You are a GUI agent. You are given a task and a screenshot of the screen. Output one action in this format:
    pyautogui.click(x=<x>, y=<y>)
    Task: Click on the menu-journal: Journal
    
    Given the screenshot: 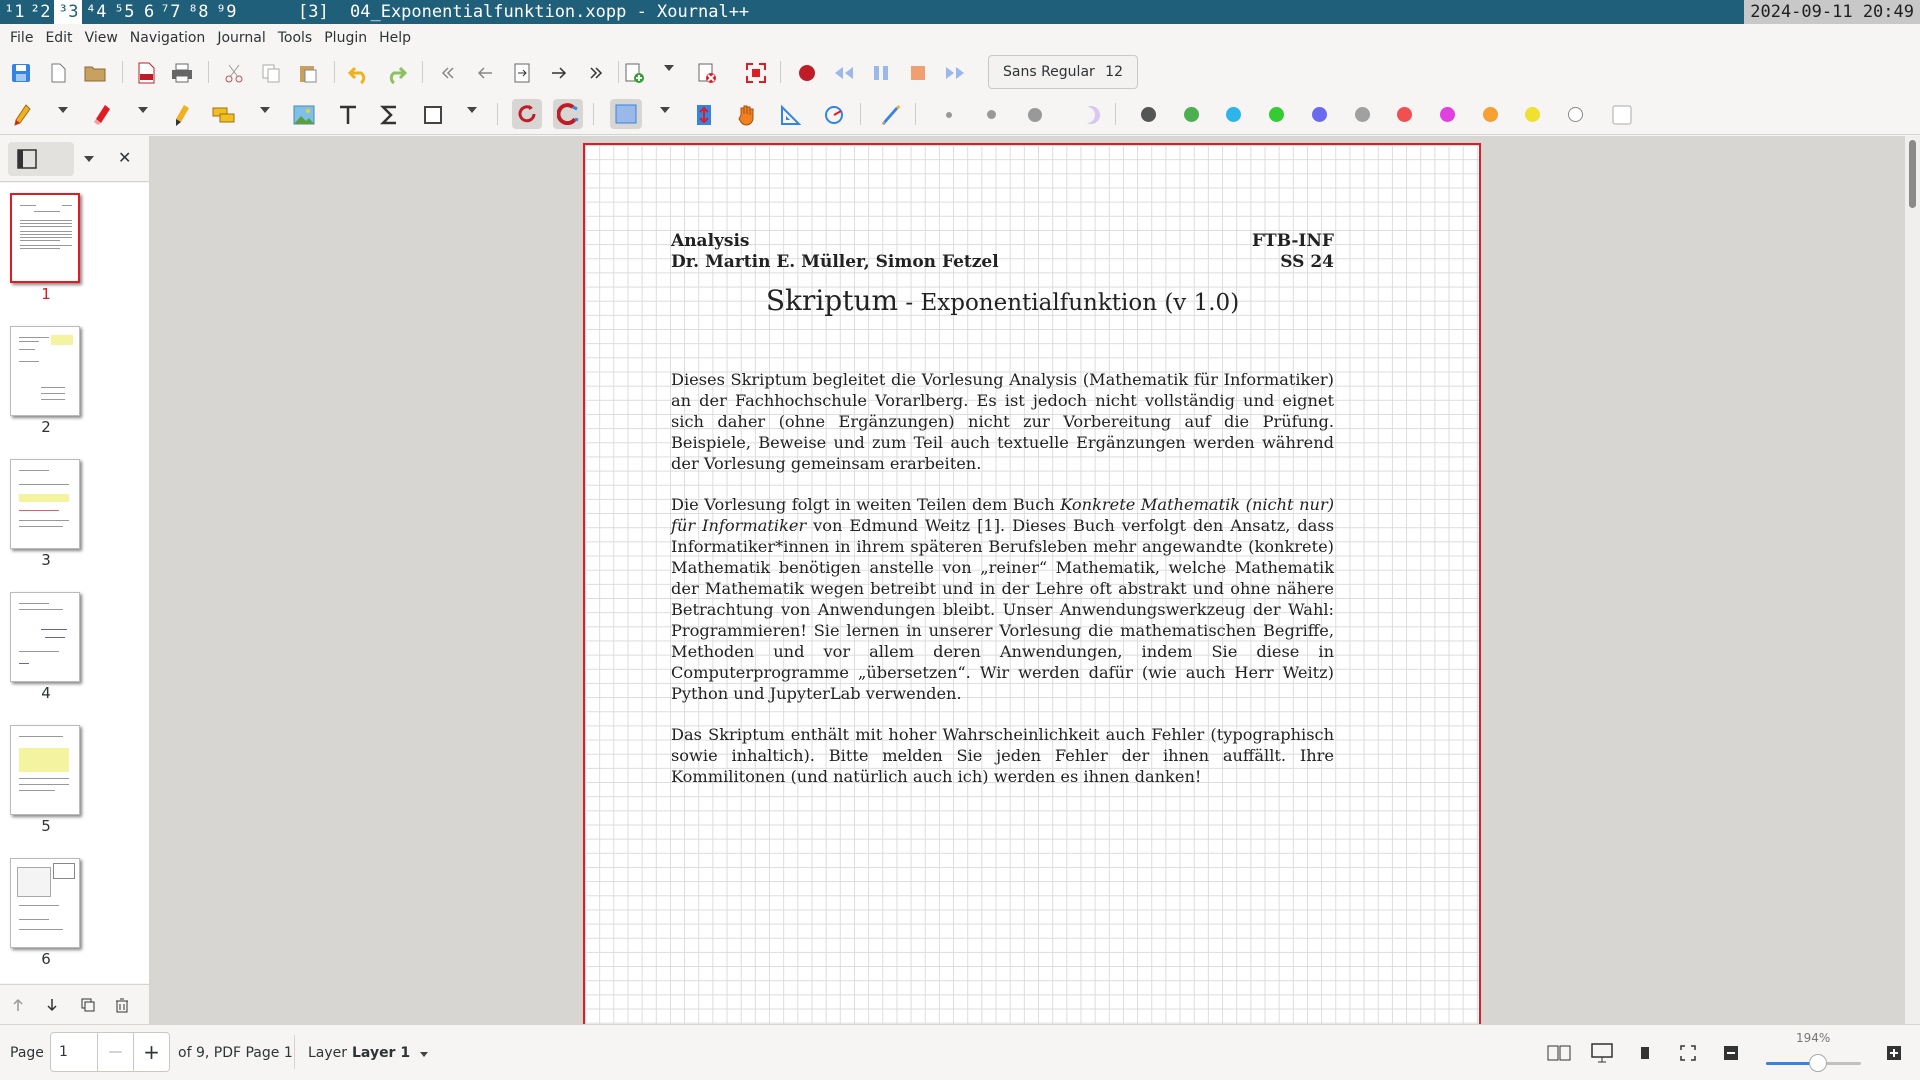 What is the action you would take?
    pyautogui.click(x=241, y=38)
    